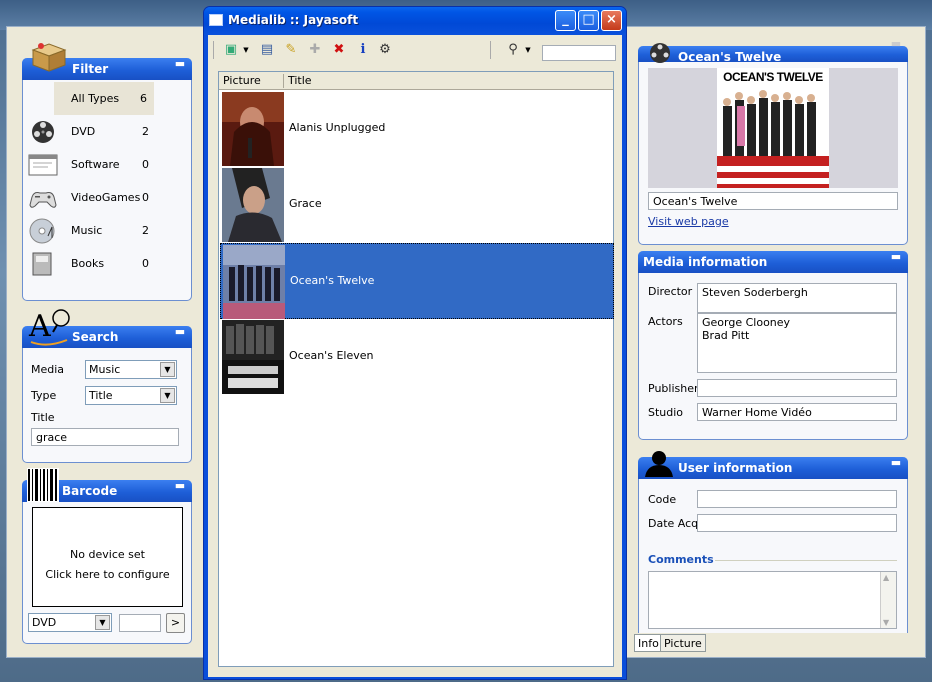  Describe the element at coordinates (611, 20) in the screenshot. I see `close-button: ×` at that location.